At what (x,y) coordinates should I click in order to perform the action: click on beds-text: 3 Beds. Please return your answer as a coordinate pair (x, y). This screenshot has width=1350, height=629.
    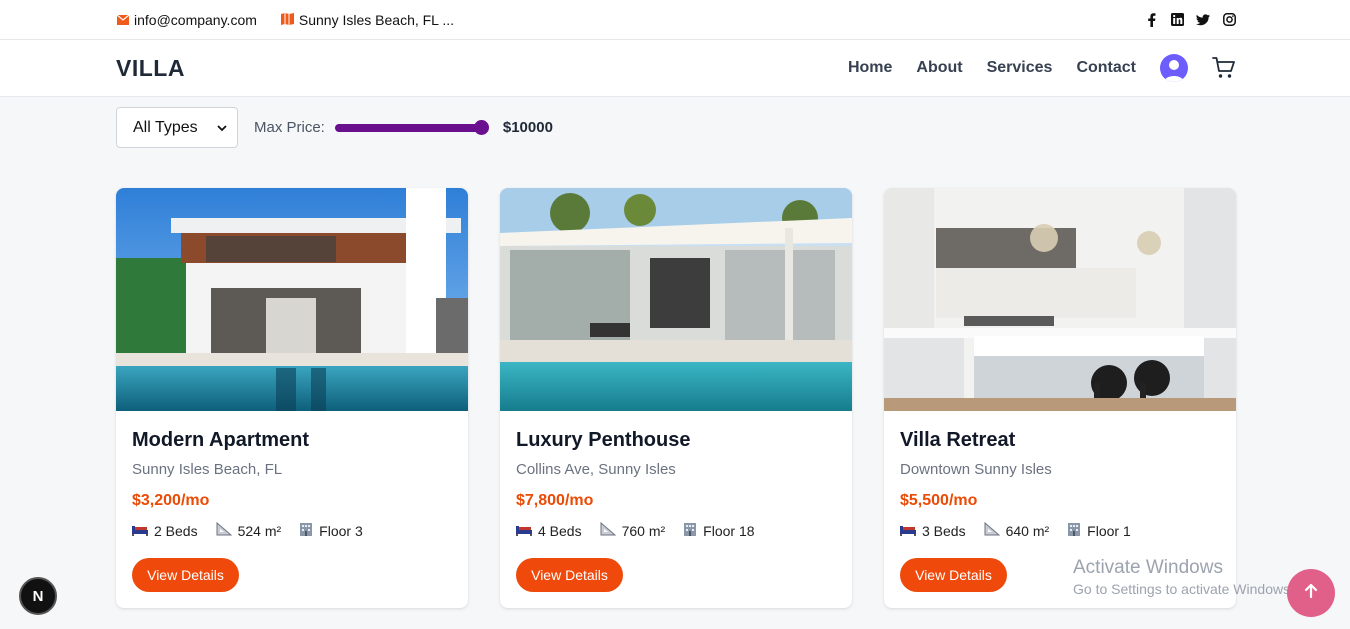
    Looking at the image, I should click on (944, 530).